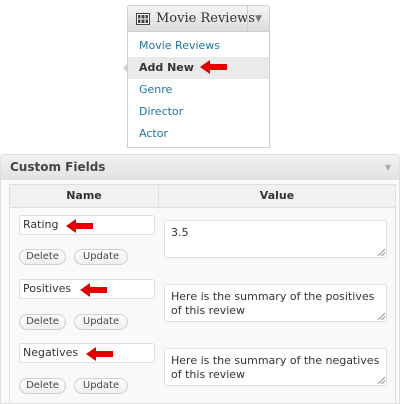  I want to click on field-value-text: 3.5, so click(180, 232).